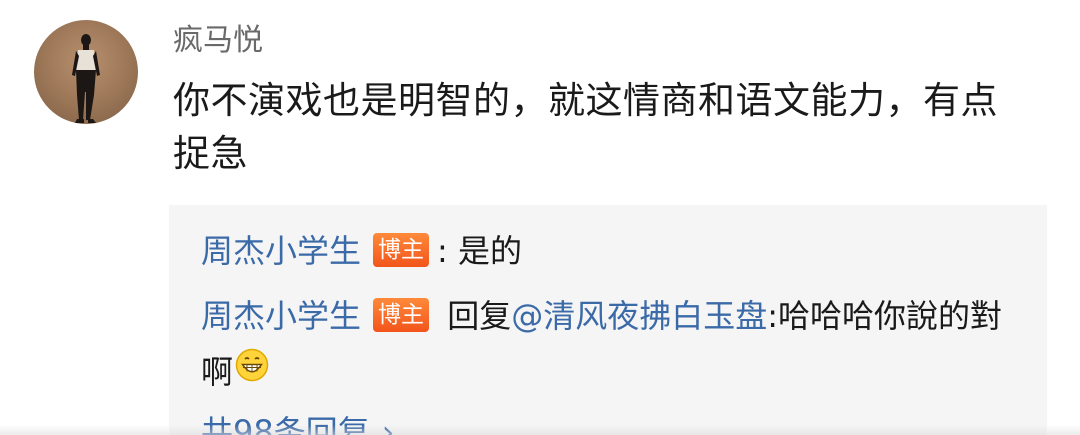 Image resolution: width=1080 pixels, height=435 pixels. I want to click on avatar, so click(86, 72).